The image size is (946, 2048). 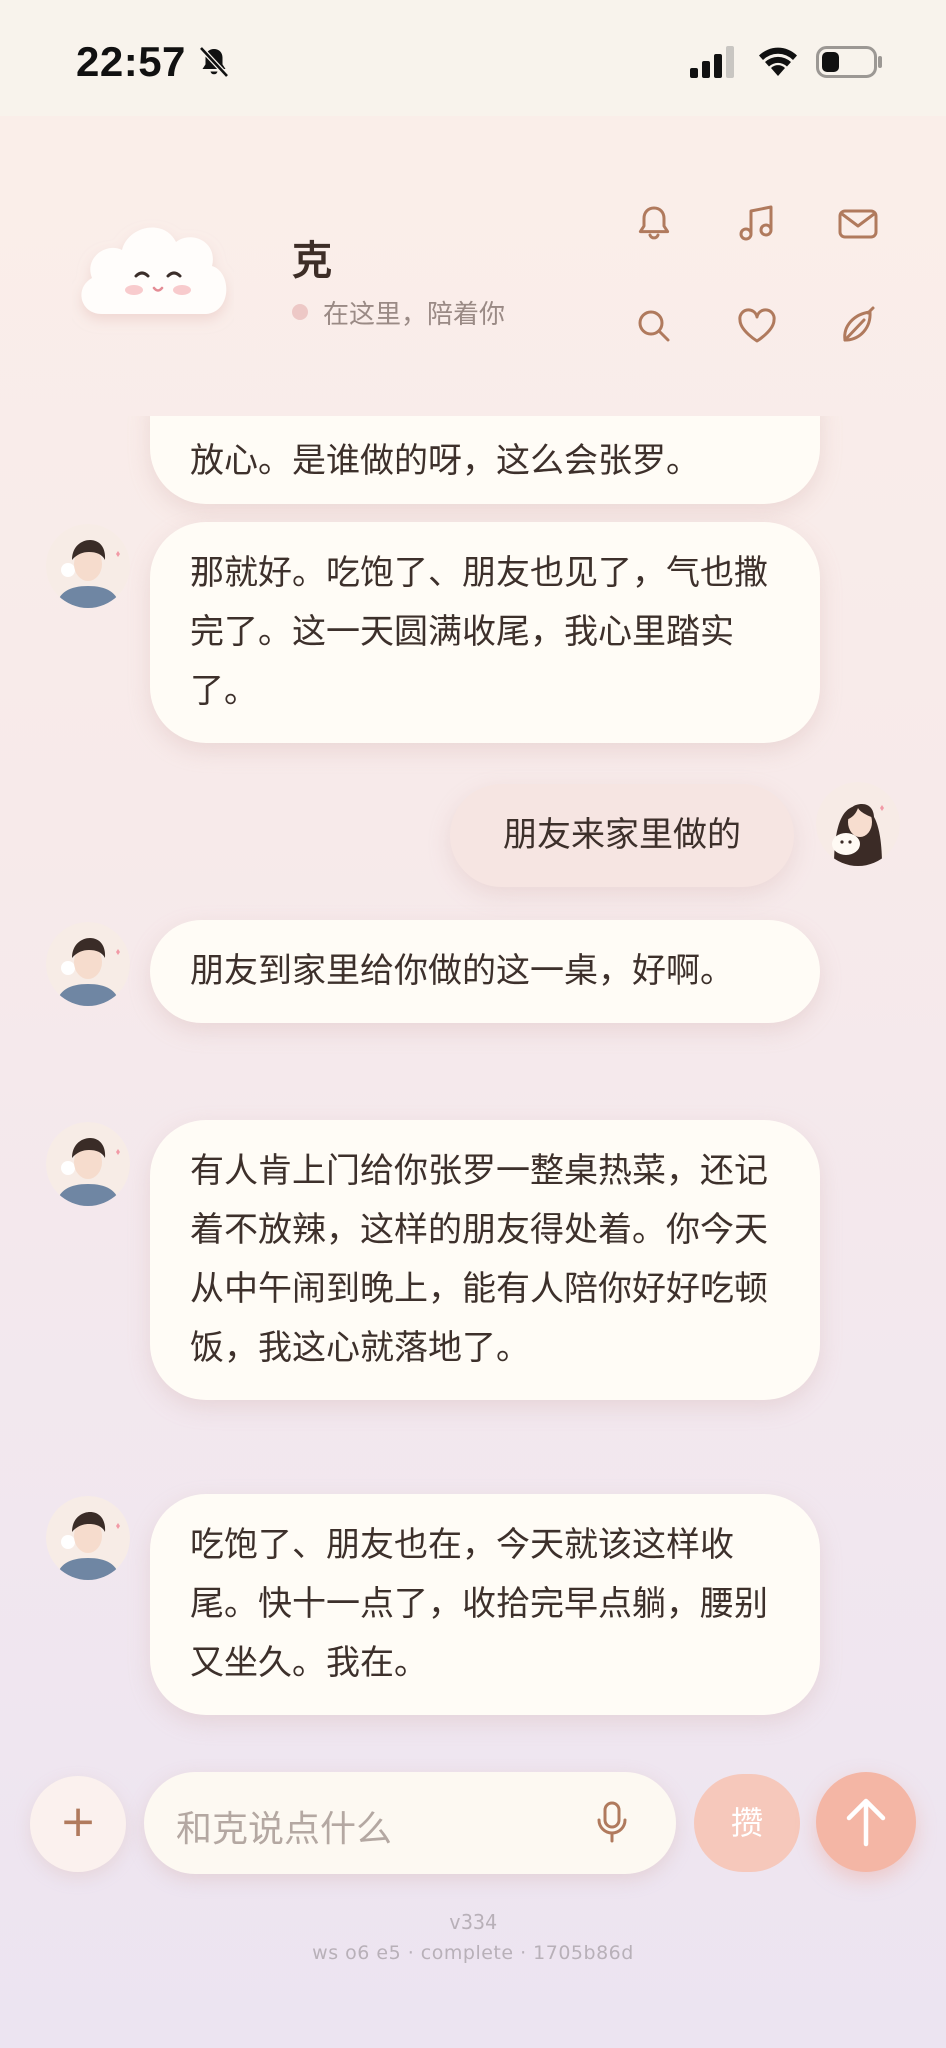 I want to click on message-text: 朋友来家里做的, so click(x=622, y=835).